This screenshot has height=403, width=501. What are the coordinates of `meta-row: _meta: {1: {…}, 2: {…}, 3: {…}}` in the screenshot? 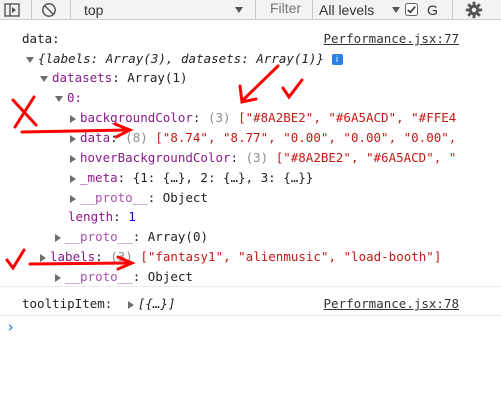 It's located at (191, 177).